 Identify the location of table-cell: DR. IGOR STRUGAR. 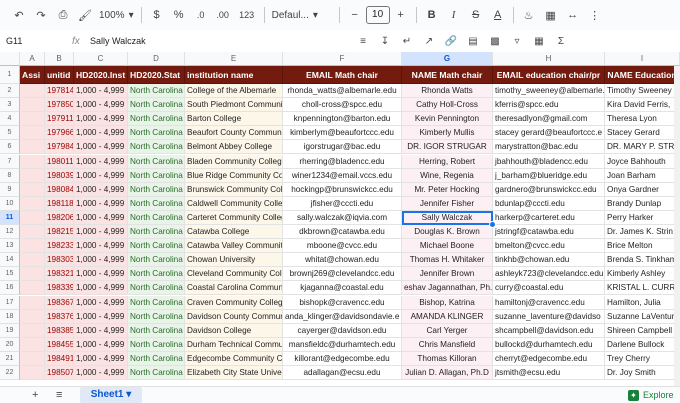
(447, 147).